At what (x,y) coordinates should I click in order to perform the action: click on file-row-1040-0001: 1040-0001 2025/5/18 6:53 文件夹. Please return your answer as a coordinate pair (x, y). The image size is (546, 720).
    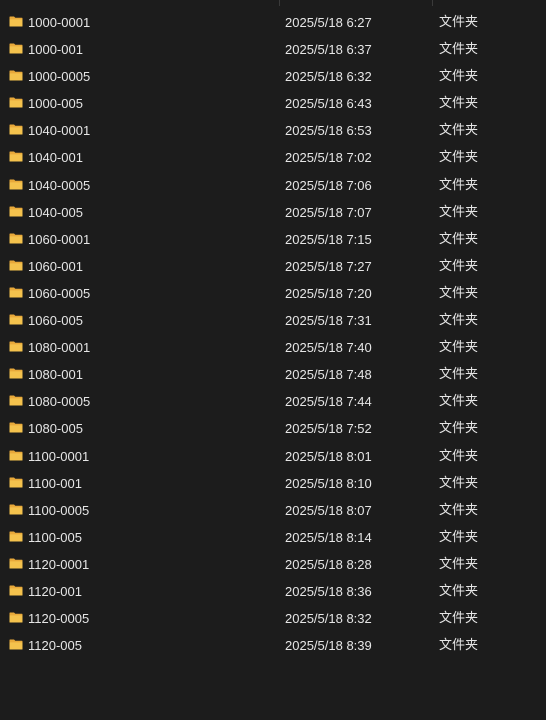
    Looking at the image, I should click on (273, 130).